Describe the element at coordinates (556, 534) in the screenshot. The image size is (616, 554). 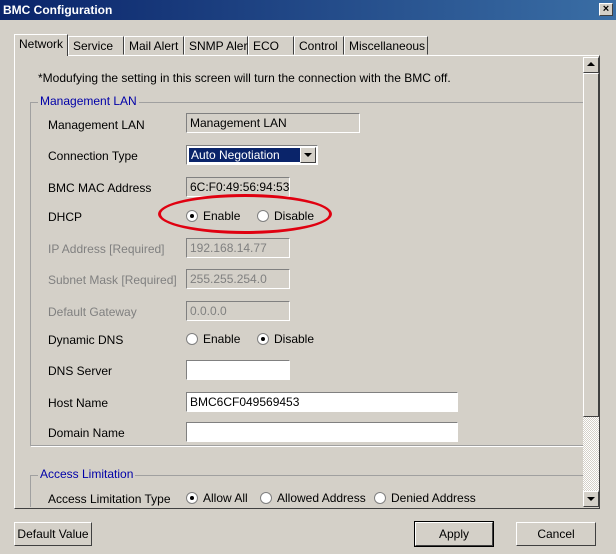
I see `cancel-button: Cancel` at that location.